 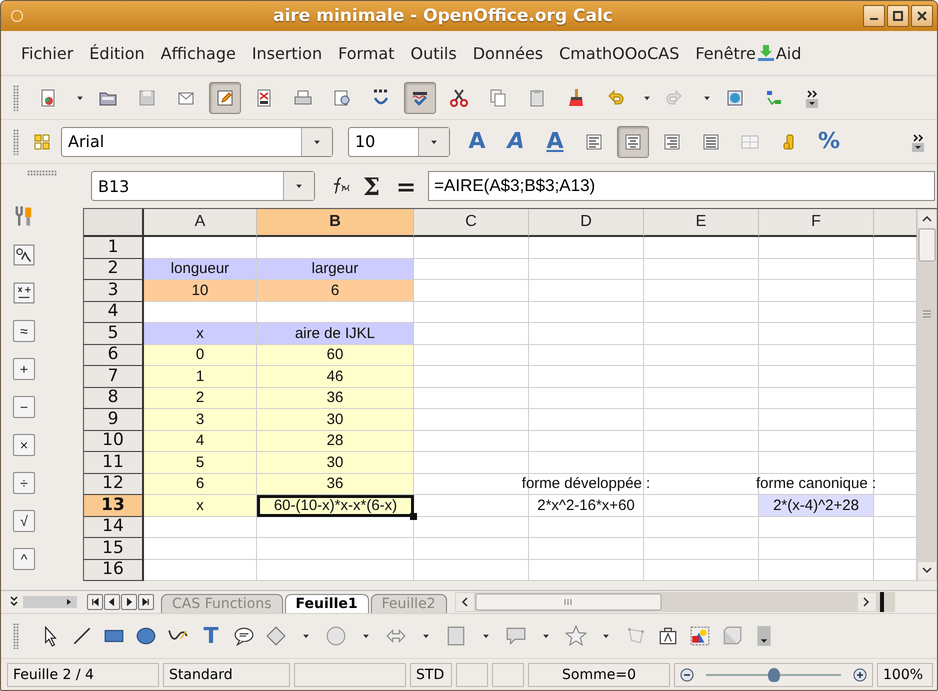 I want to click on floppy-icon, so click(x=147, y=98).